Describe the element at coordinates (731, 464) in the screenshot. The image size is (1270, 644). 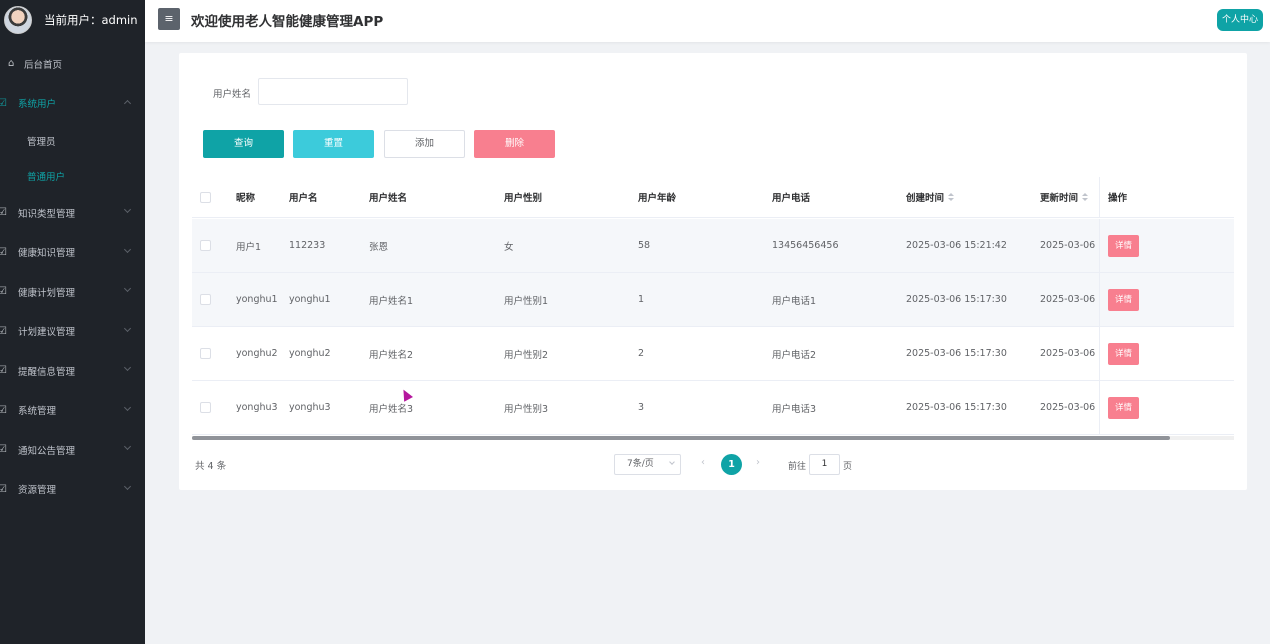
I see `page-number-current: 1` at that location.